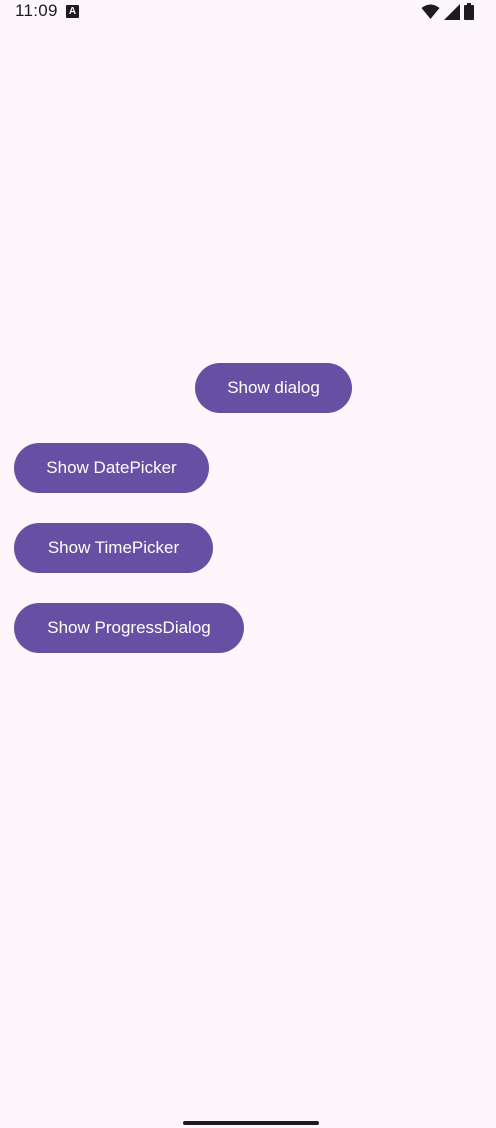 This screenshot has width=496, height=1128. I want to click on show-datepicker-button: Show DatePicker, so click(111, 468).